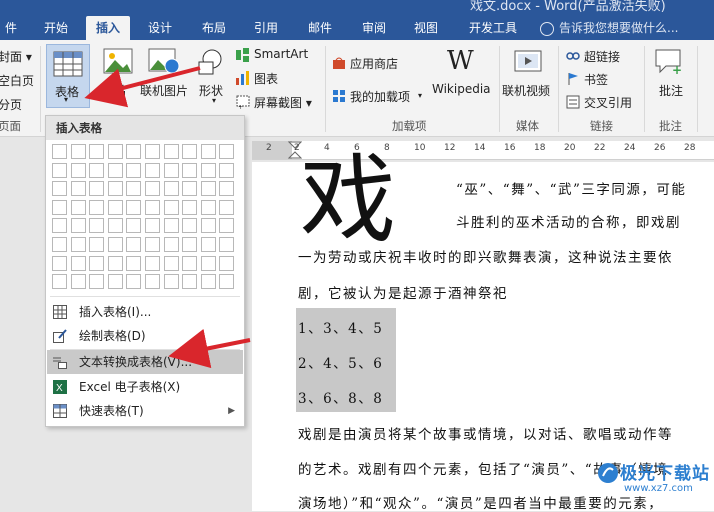 The image size is (714, 512). What do you see at coordinates (209, 348) in the screenshot?
I see `red-arrow-to-convert-item` at bounding box center [209, 348].